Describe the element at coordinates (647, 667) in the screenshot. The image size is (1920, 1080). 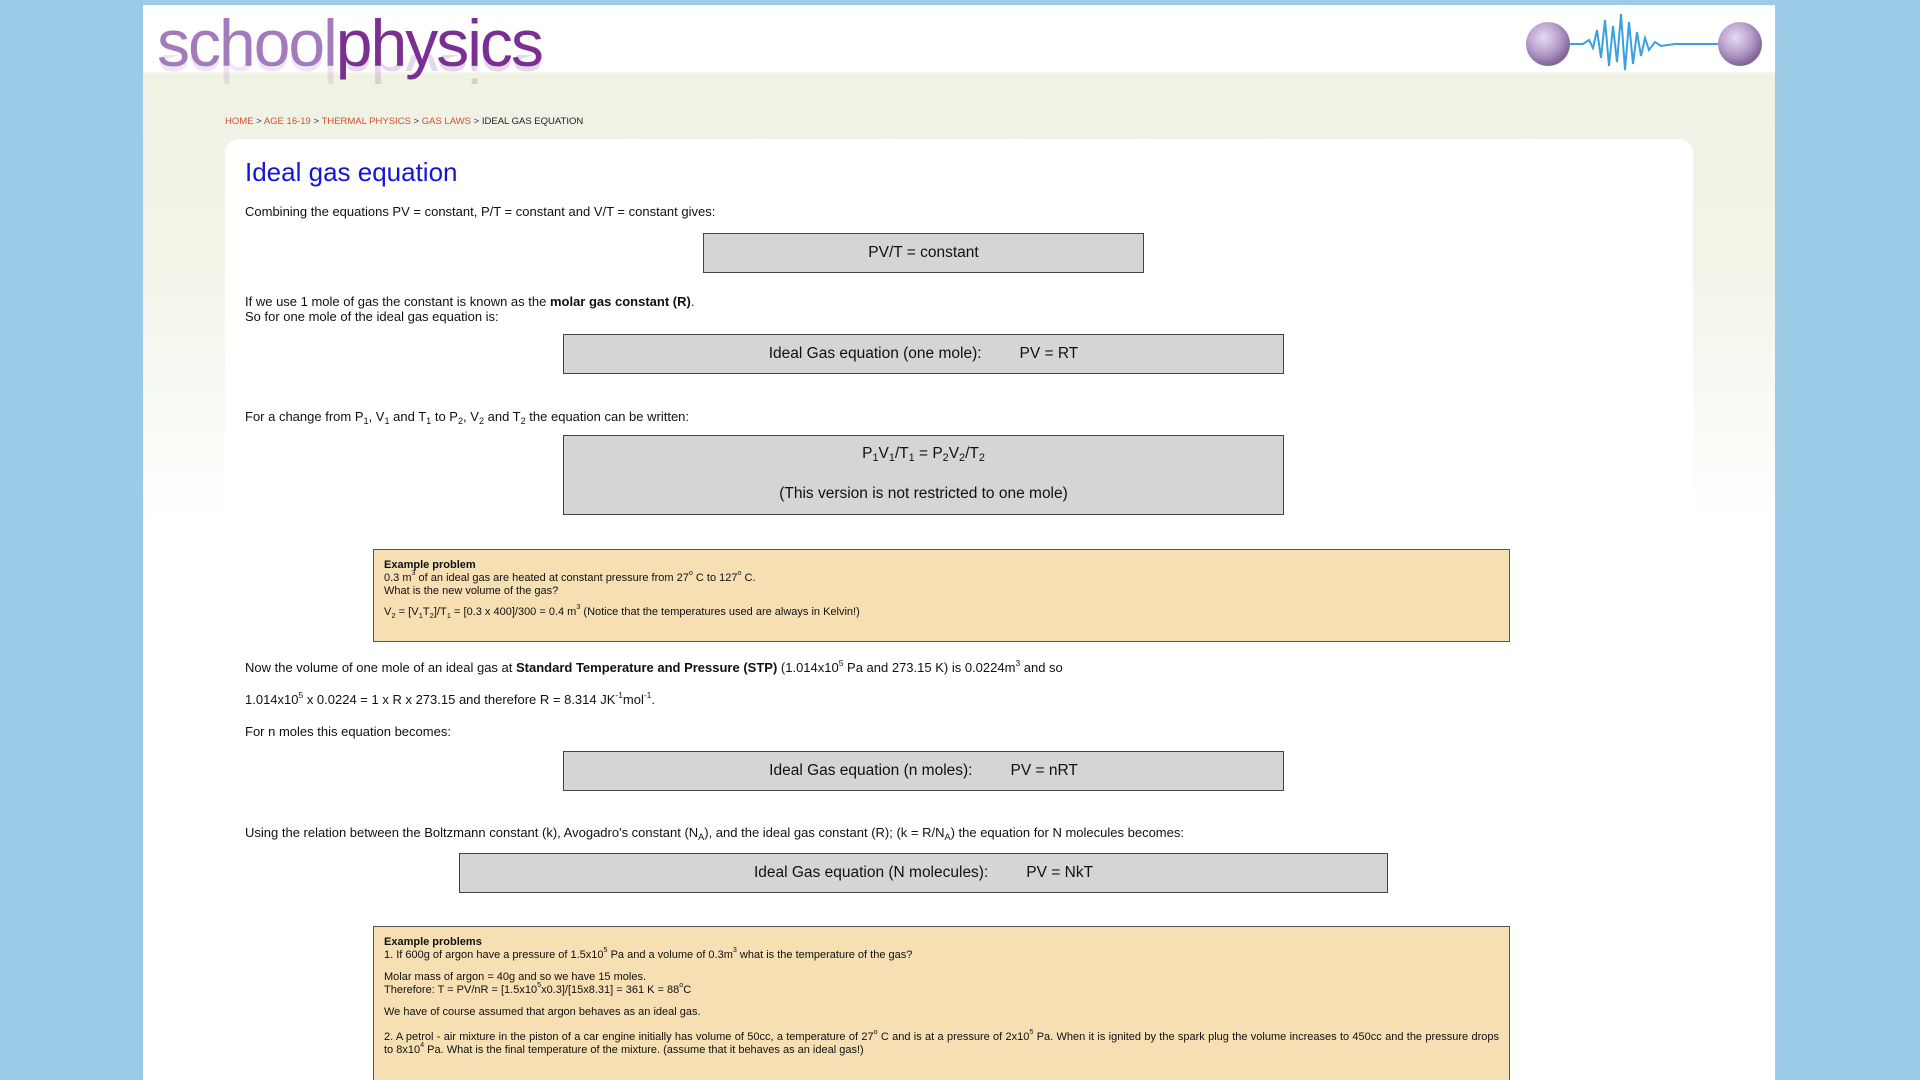
I see `stp-term: Standard Temperature and Pressure (STP)` at that location.